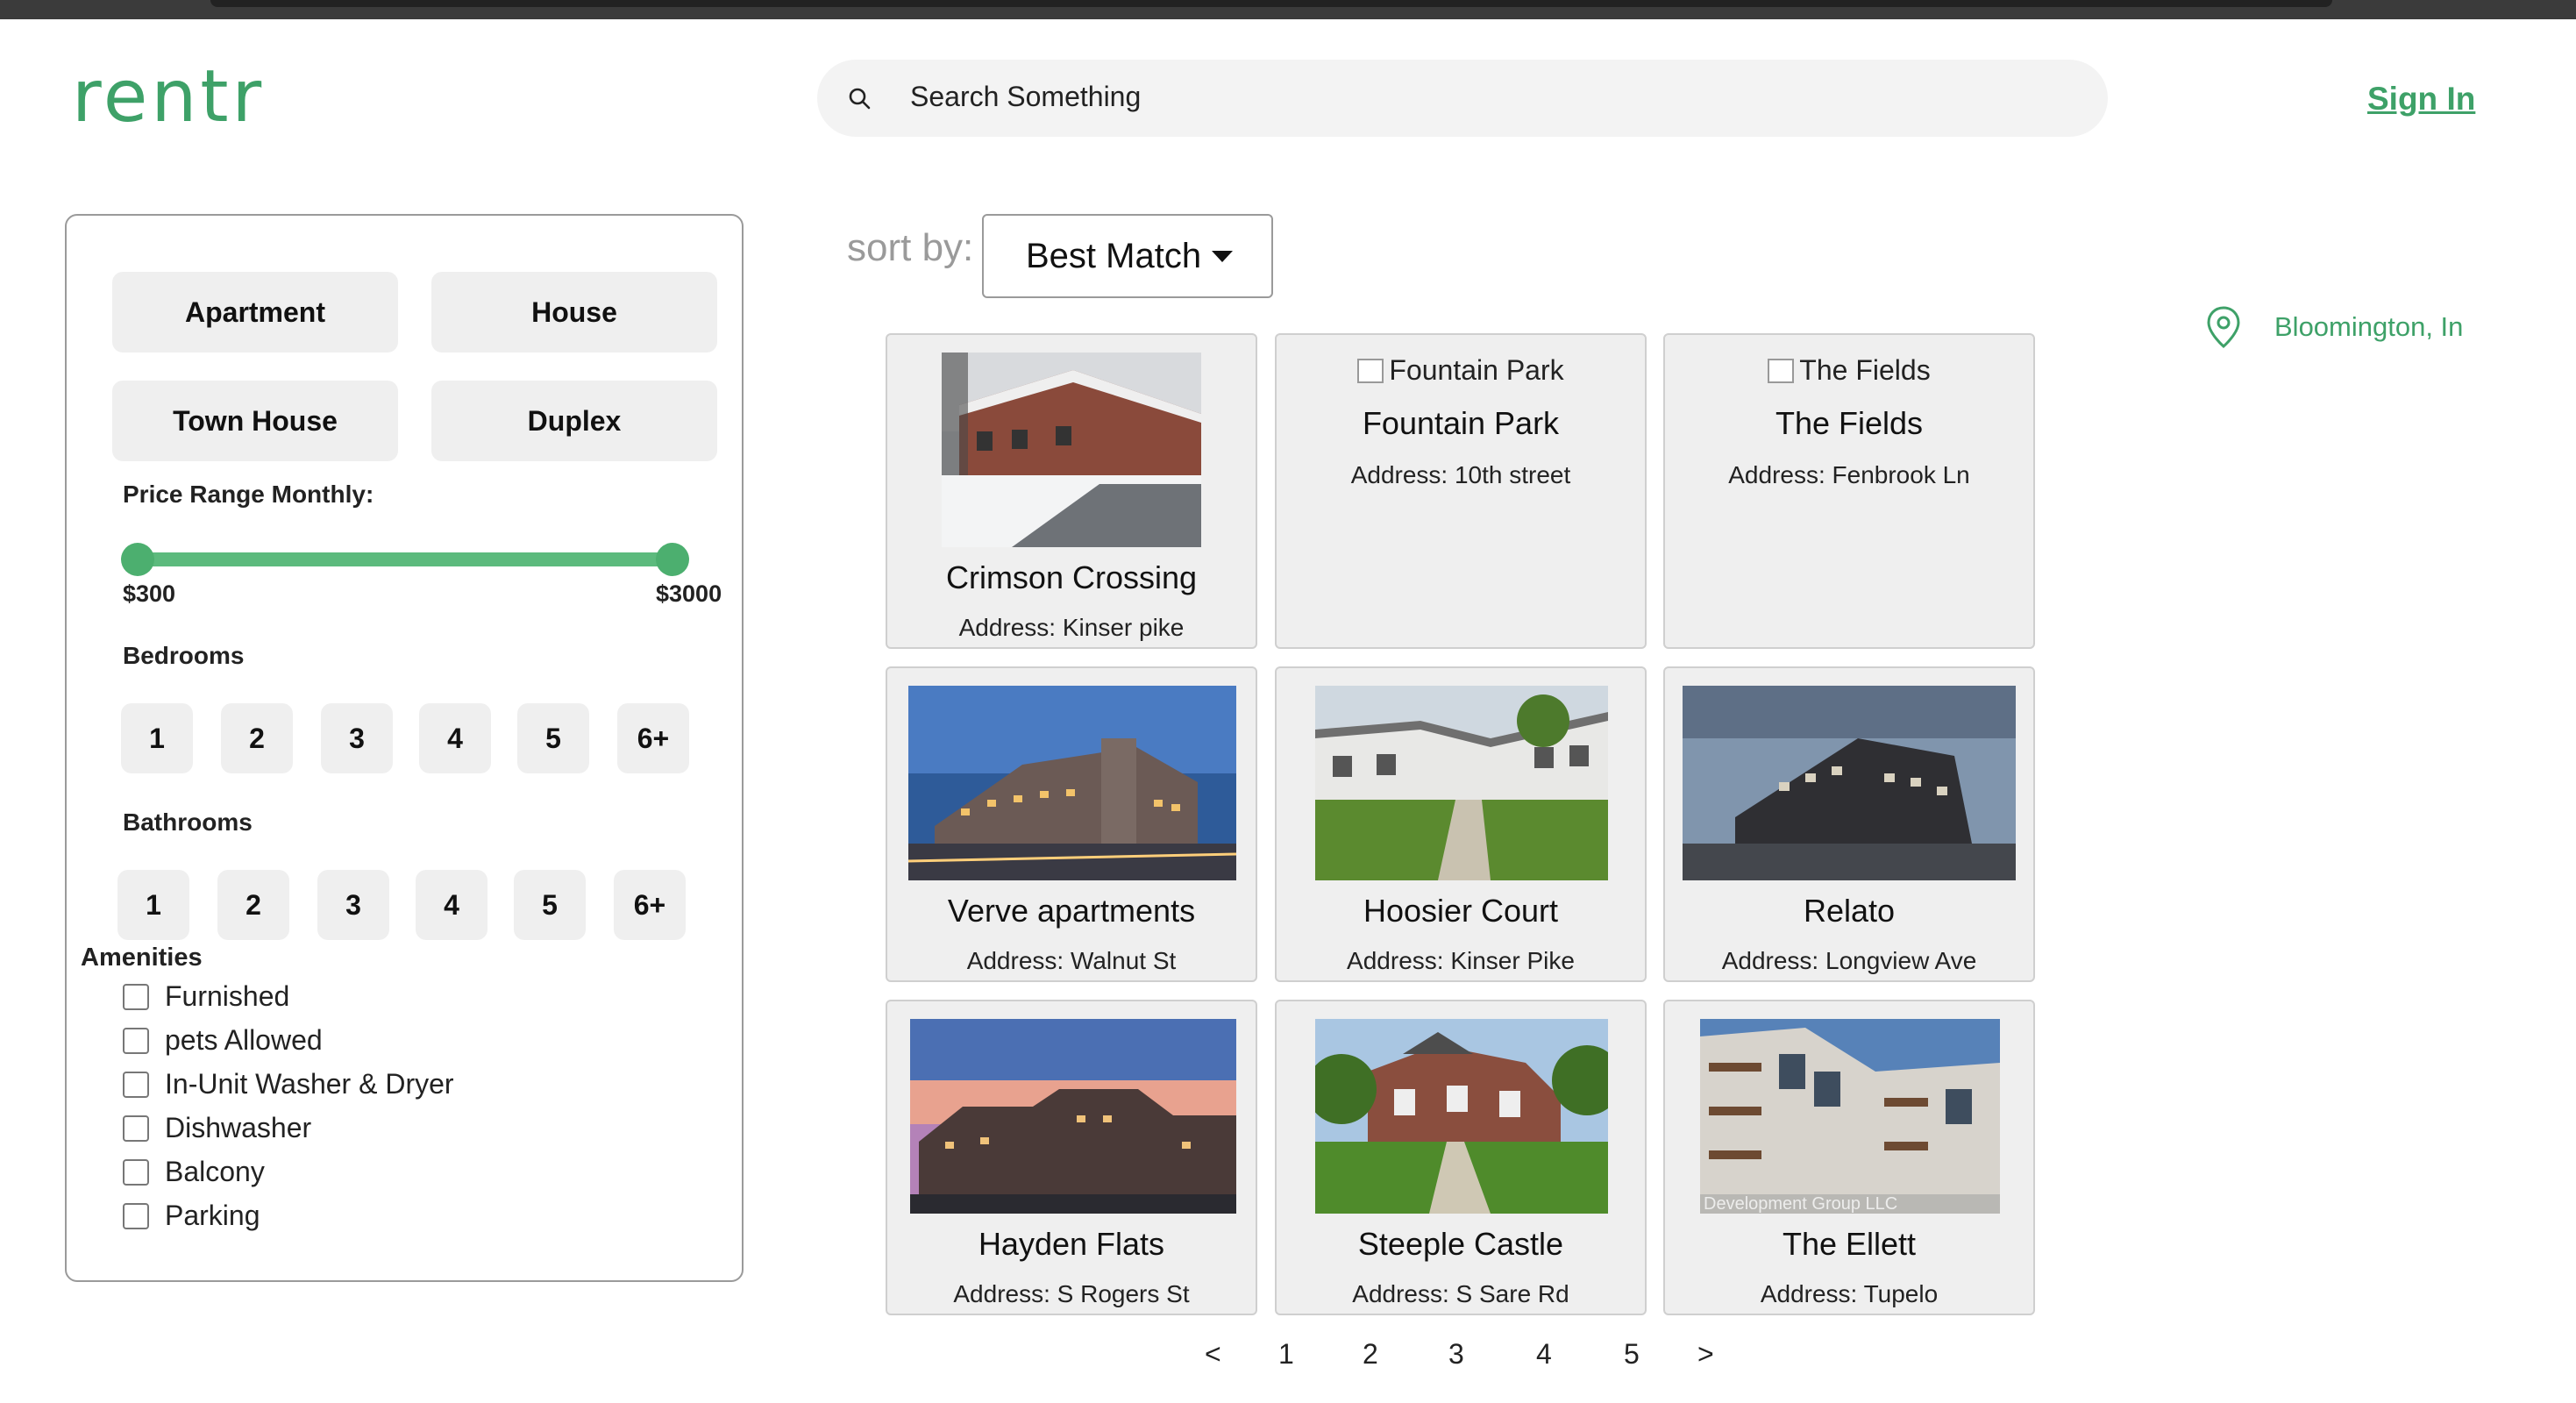  Describe the element at coordinates (1849, 370) in the screenshot. I see `broken-image-placeholder: The Fields` at that location.